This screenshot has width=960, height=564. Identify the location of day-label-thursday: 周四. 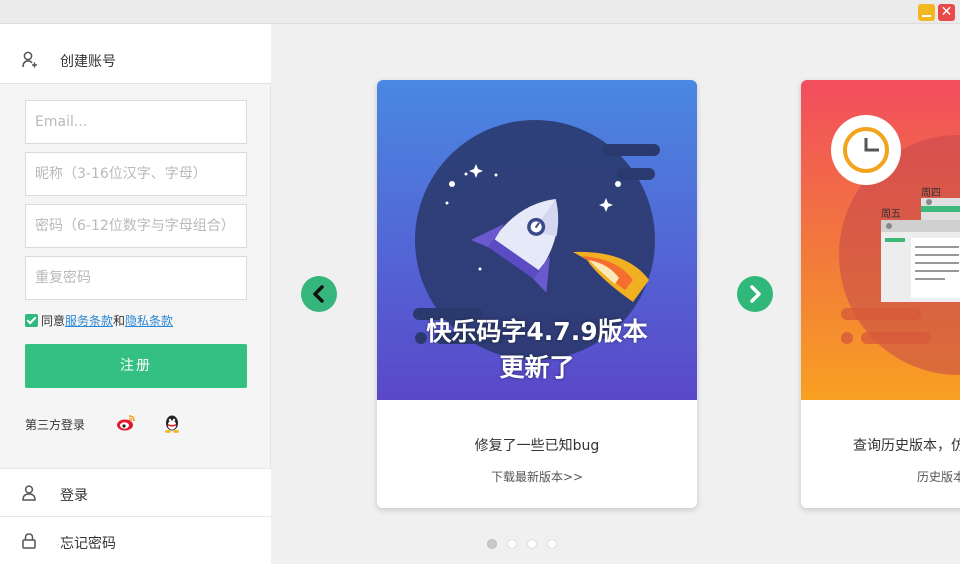
(931, 193).